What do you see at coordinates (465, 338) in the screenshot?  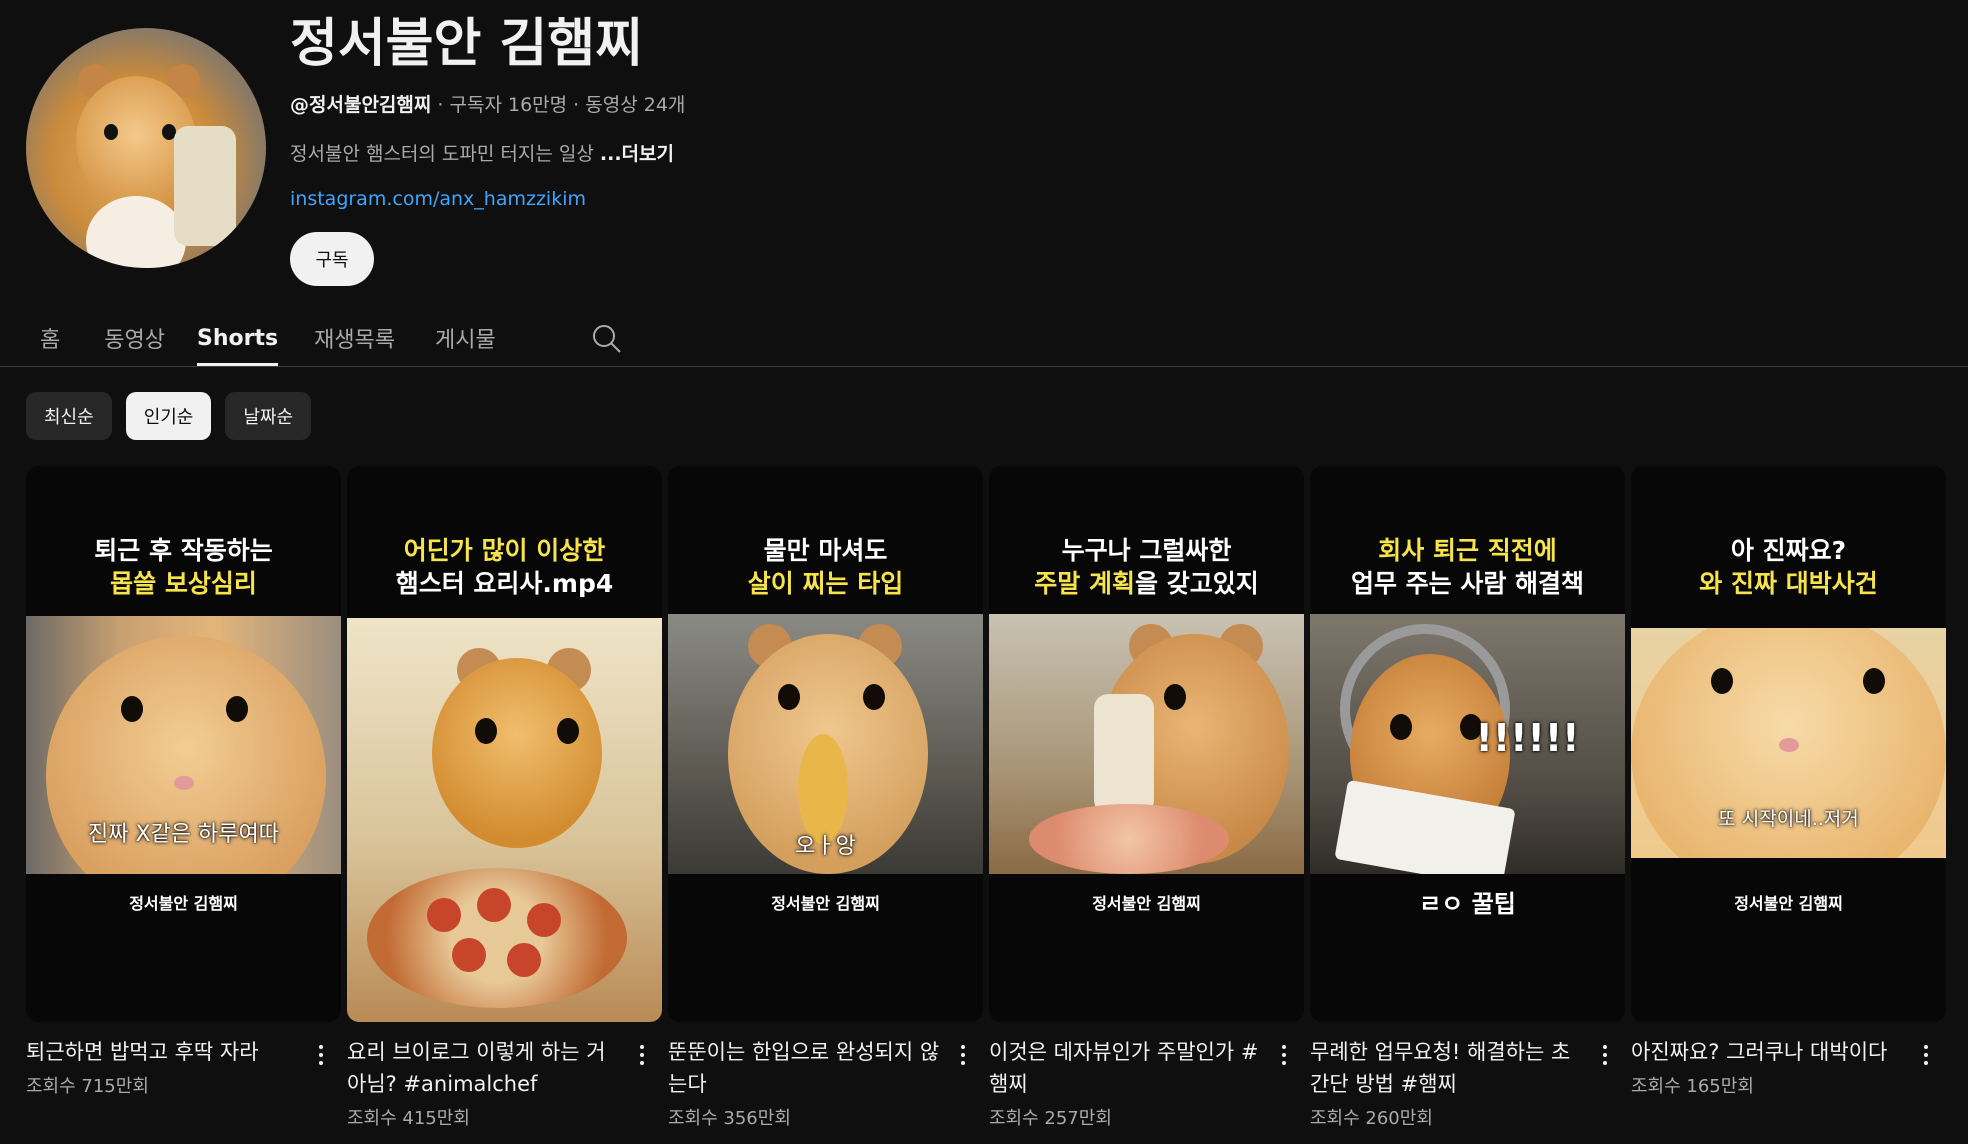 I see `tab-posts: 게시물` at bounding box center [465, 338].